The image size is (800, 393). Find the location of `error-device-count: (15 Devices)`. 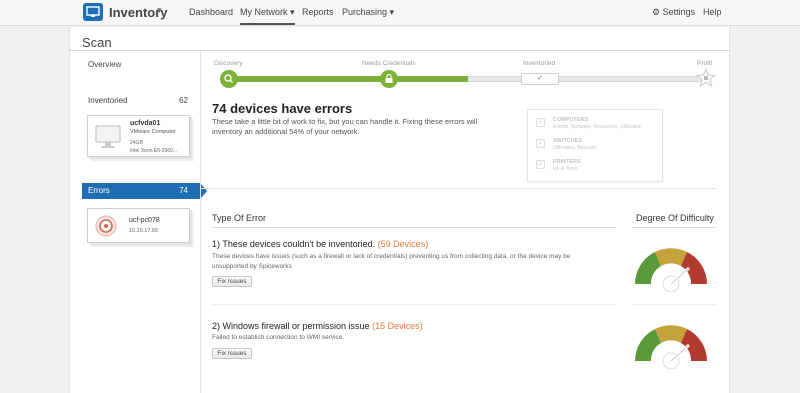

error-device-count: (15 Devices) is located at coordinates (397, 326).